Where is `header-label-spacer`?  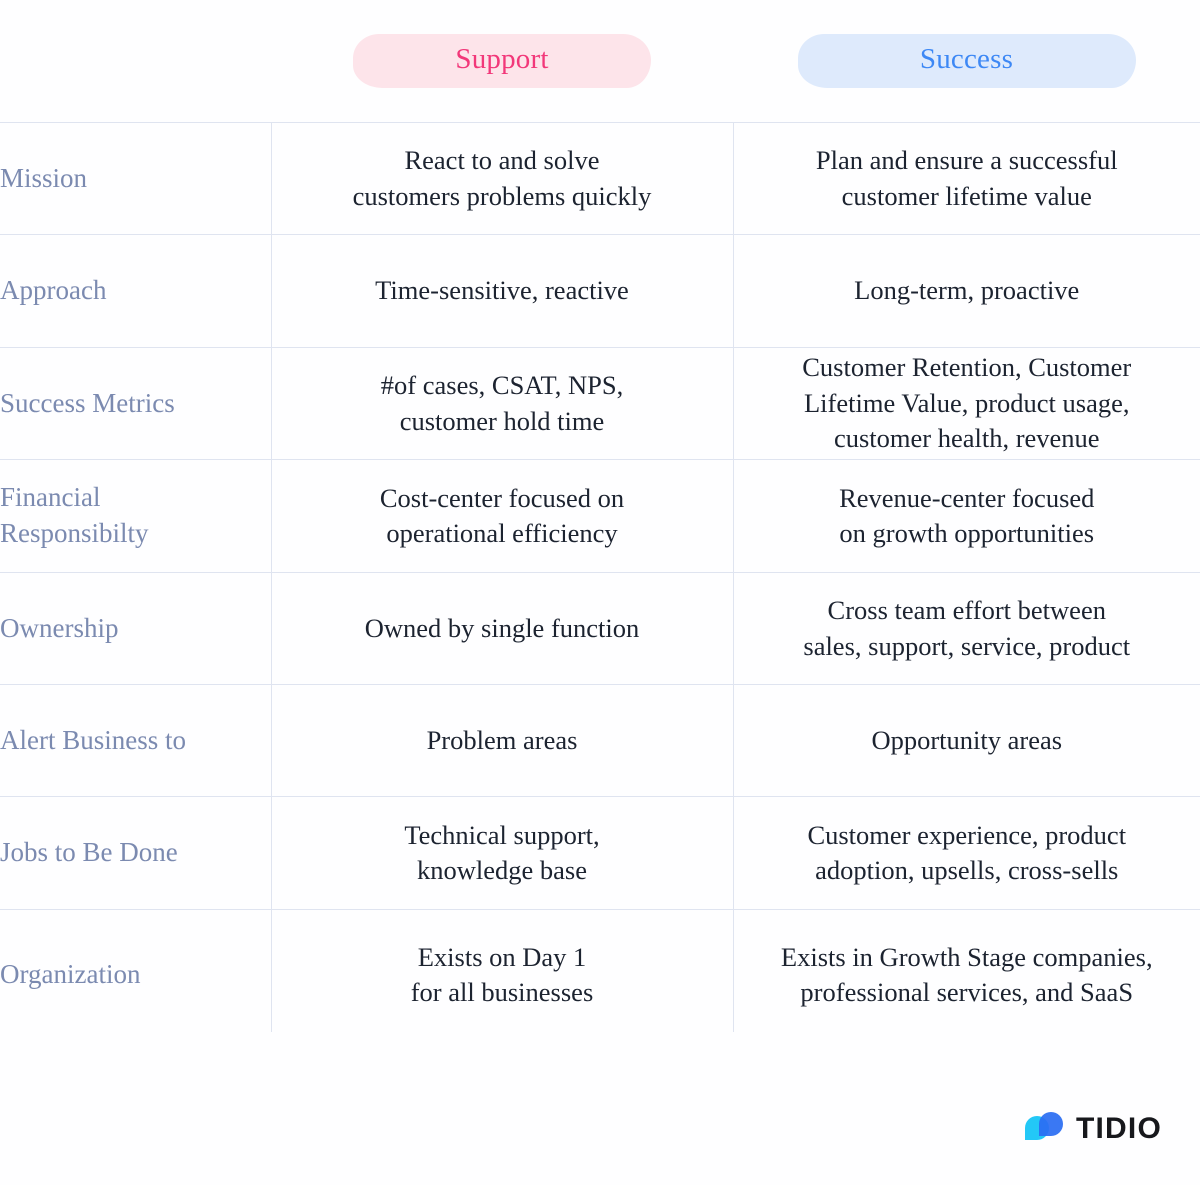
header-label-spacer is located at coordinates (135, 61).